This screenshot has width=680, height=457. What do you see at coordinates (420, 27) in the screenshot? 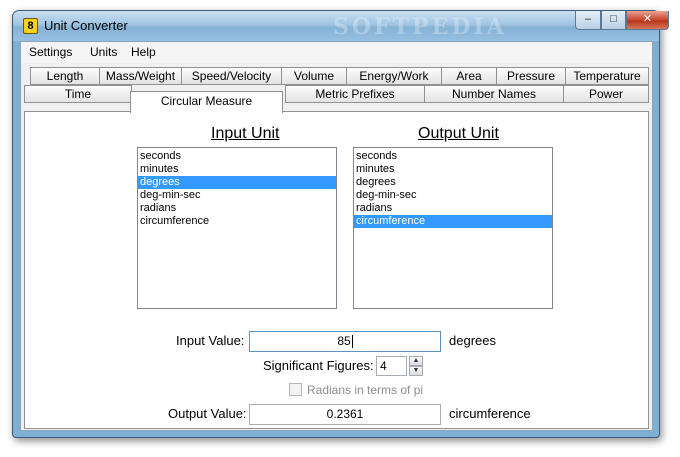
I see `watermark: SOFTPEDIA` at bounding box center [420, 27].